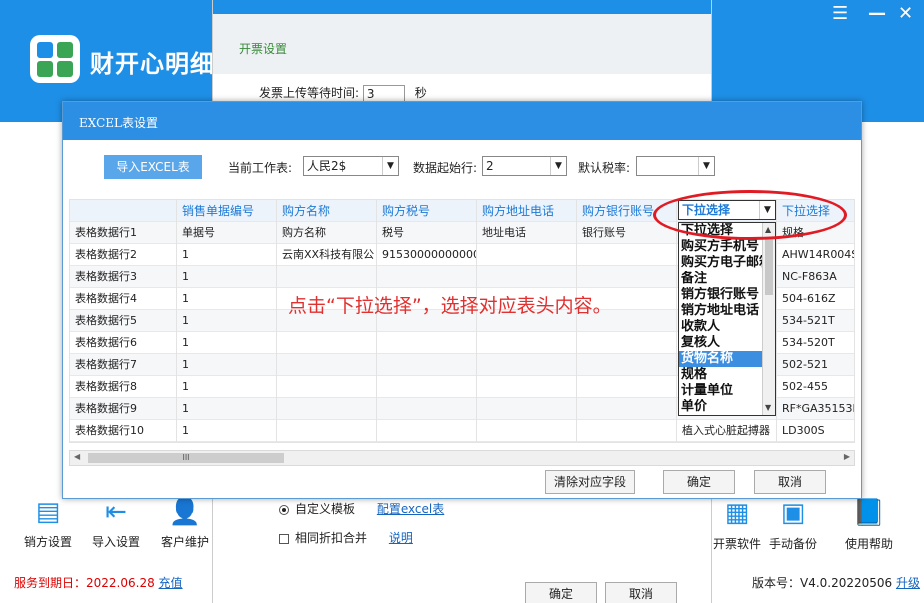 This screenshot has width=924, height=603. I want to click on manual-backup-label: 手动备份, so click(792, 544).